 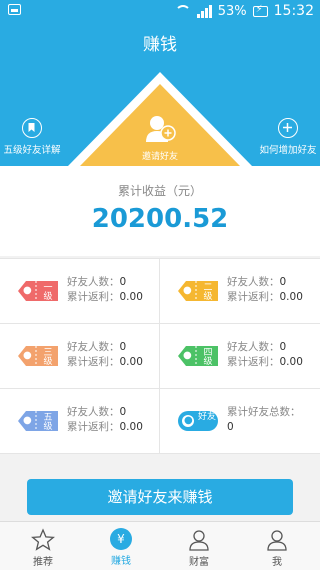 I want to click on star-icon, so click(x=43, y=540).